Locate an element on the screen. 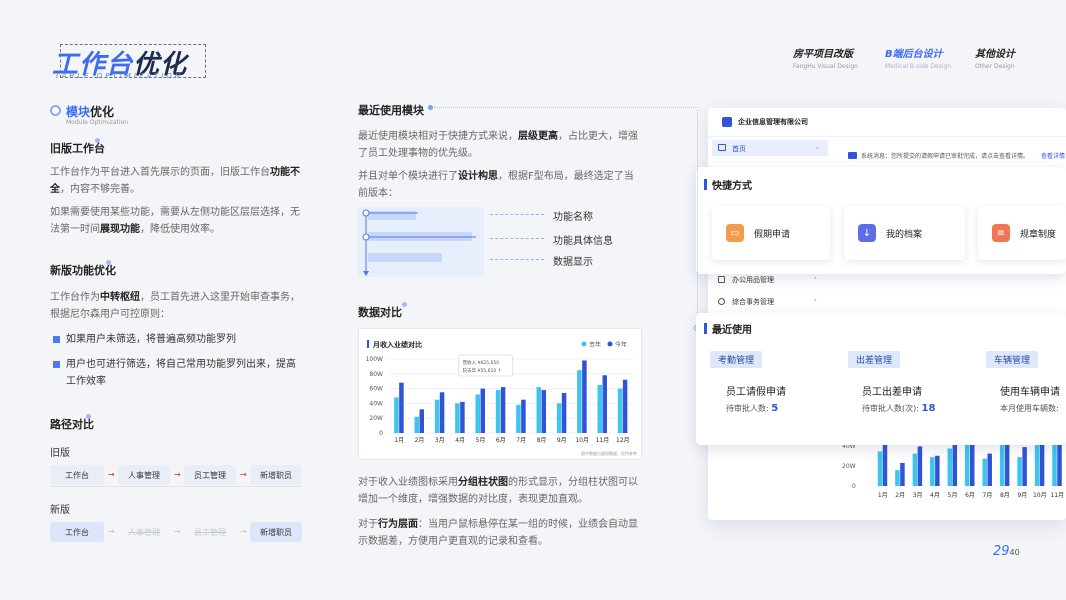 This screenshot has width=1066, height=600. recent-item-attendance: 考勤管理 员工请假申请 待审批人数: 5 is located at coordinates (772, 389).